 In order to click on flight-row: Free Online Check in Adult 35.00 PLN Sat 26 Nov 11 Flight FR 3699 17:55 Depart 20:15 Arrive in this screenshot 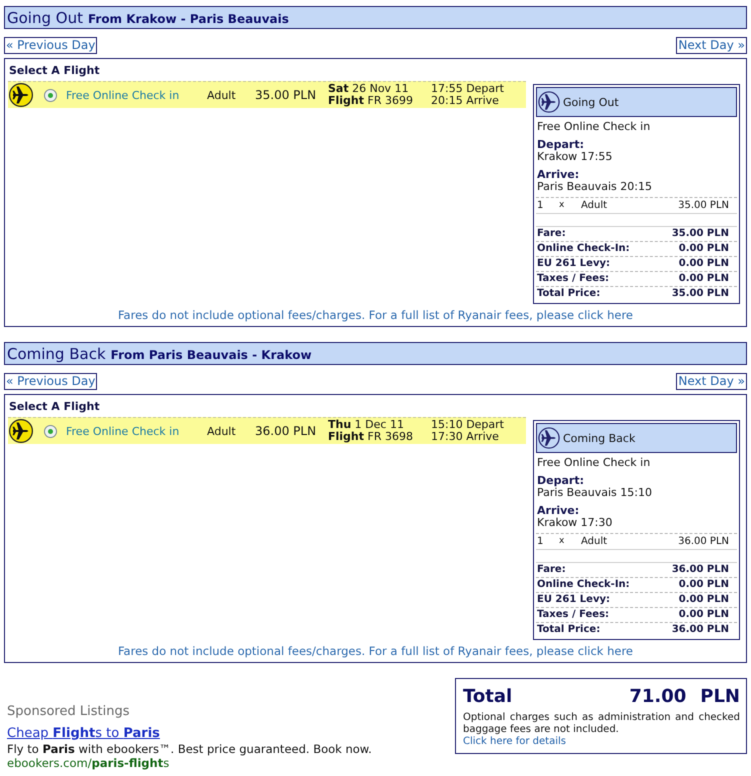, I will do `click(267, 94)`.